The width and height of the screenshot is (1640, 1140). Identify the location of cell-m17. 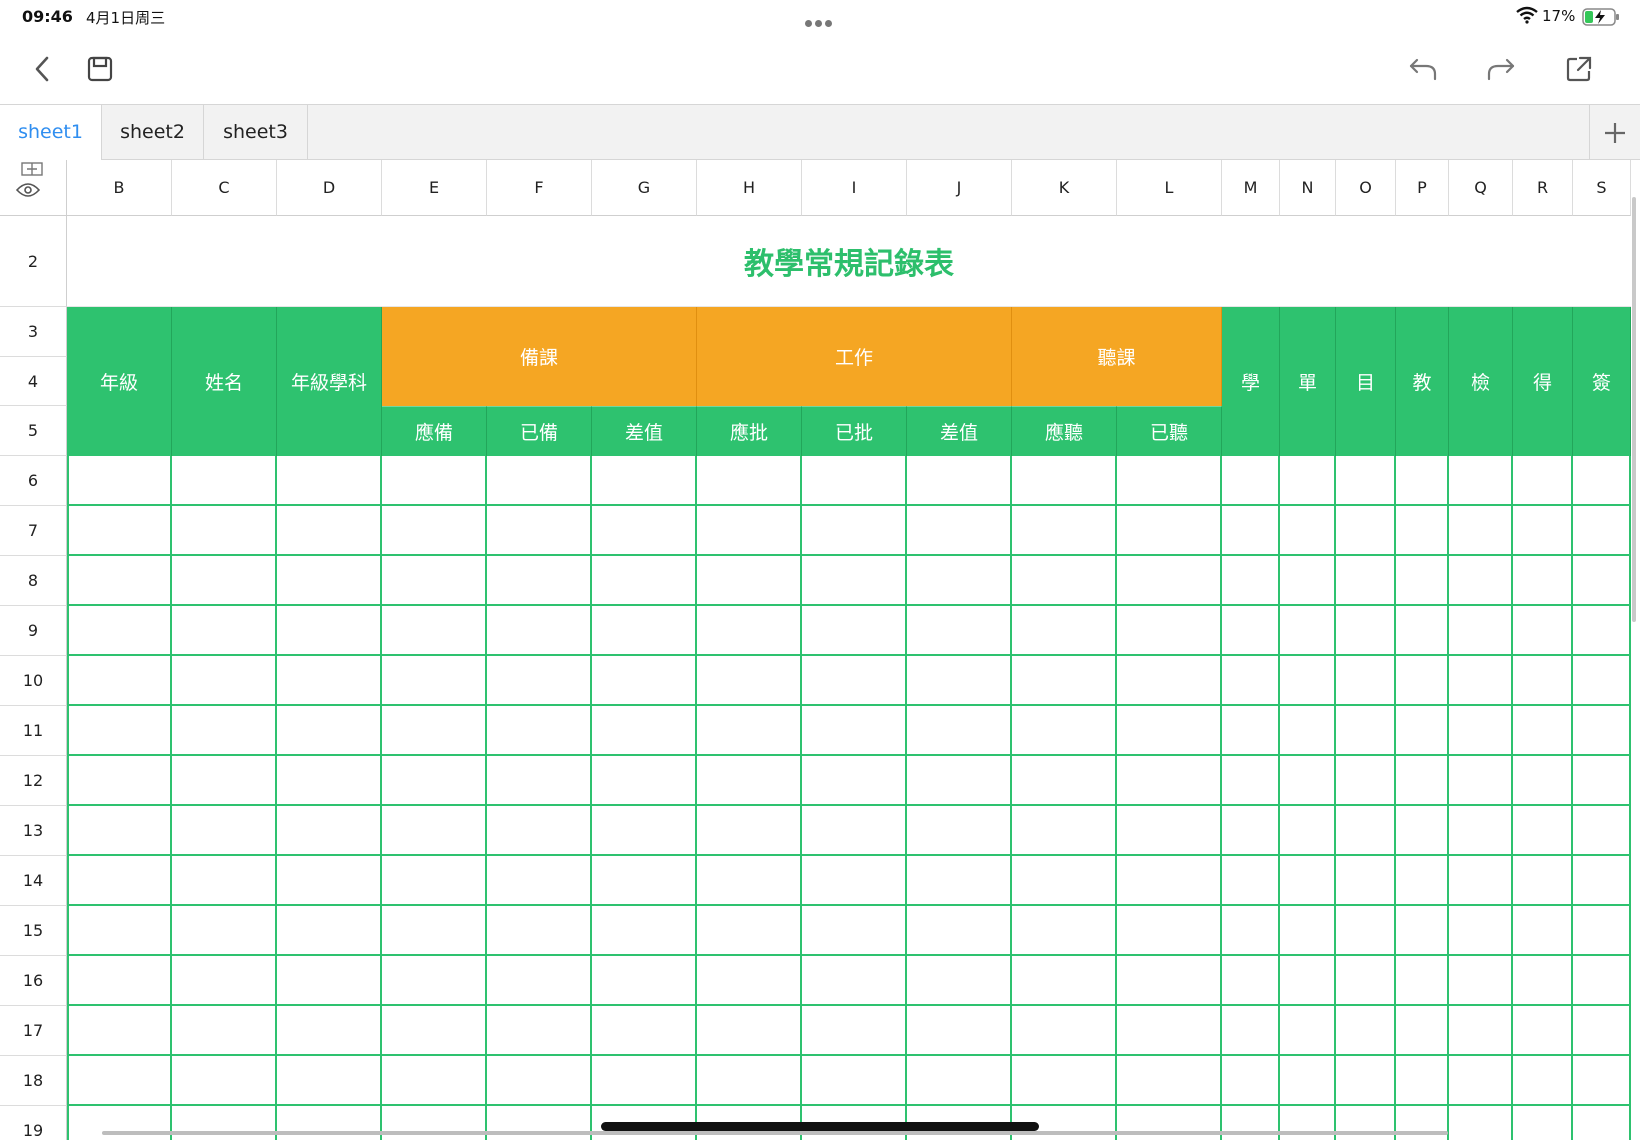
(1251, 1031).